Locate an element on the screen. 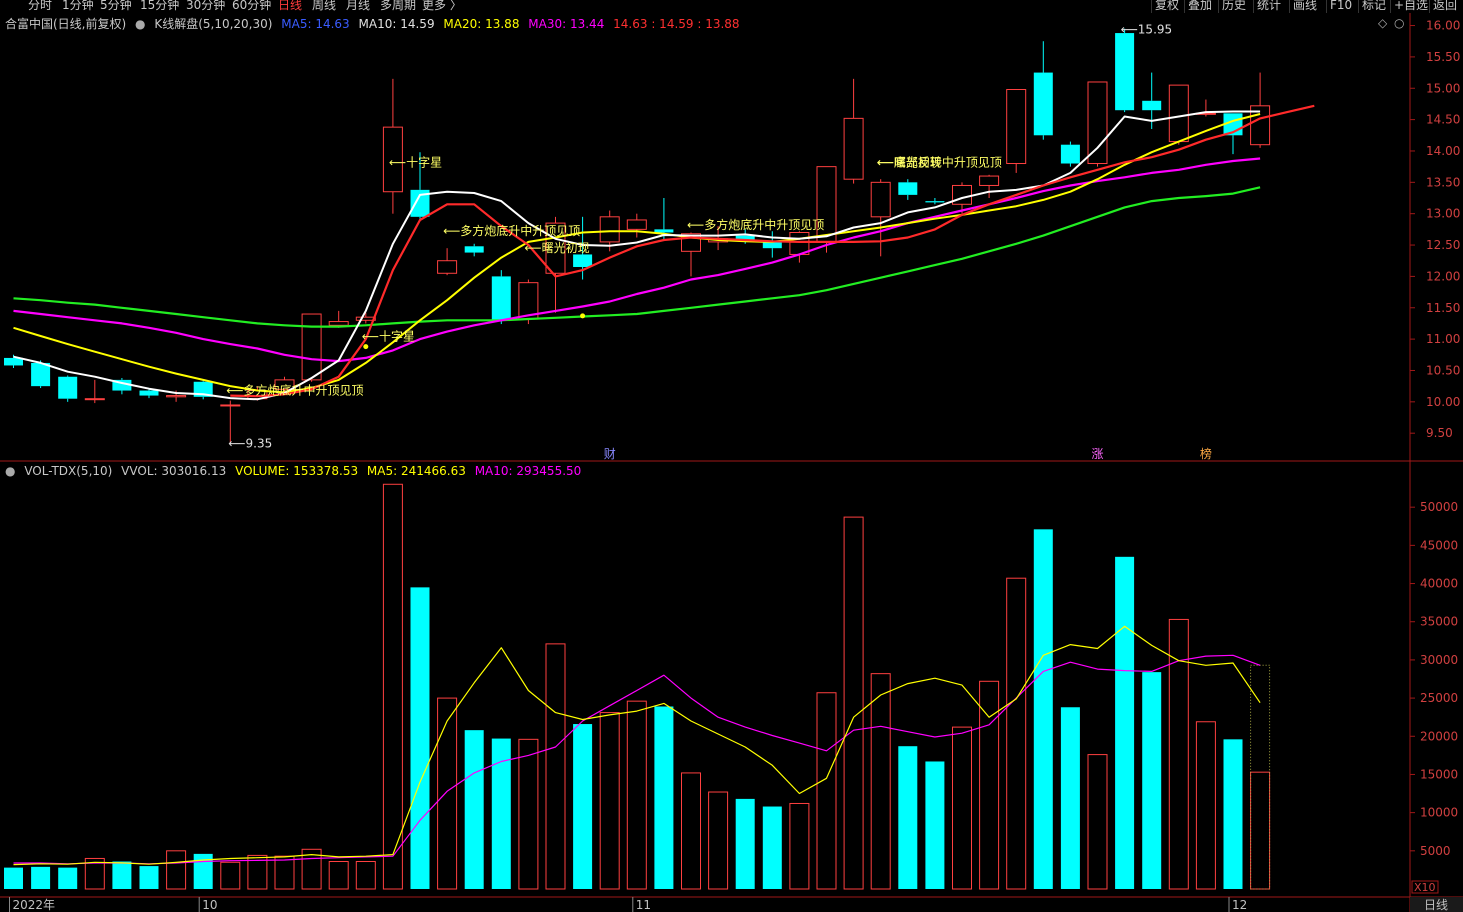 The width and height of the screenshot is (1463, 912). tool-1: 叠加 is located at coordinates (1200, 6).